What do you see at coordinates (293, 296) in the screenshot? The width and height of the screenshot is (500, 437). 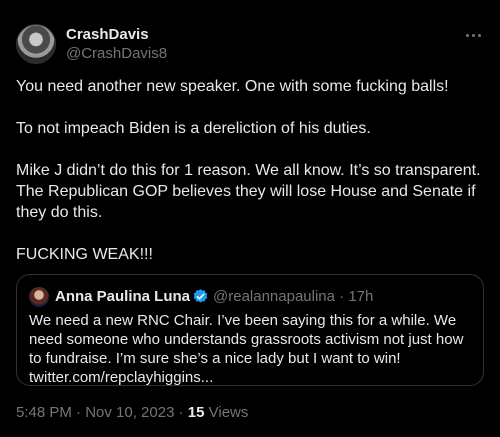 I see `quote-author-handle: @realannapaulina · 17h` at bounding box center [293, 296].